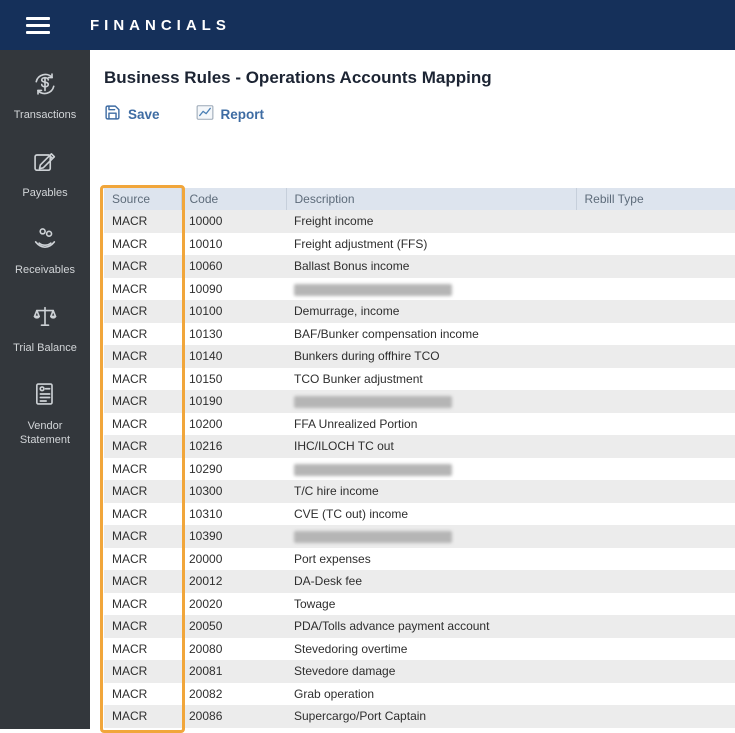  Describe the element at coordinates (233, 446) in the screenshot. I see `cell-code: 10216` at that location.